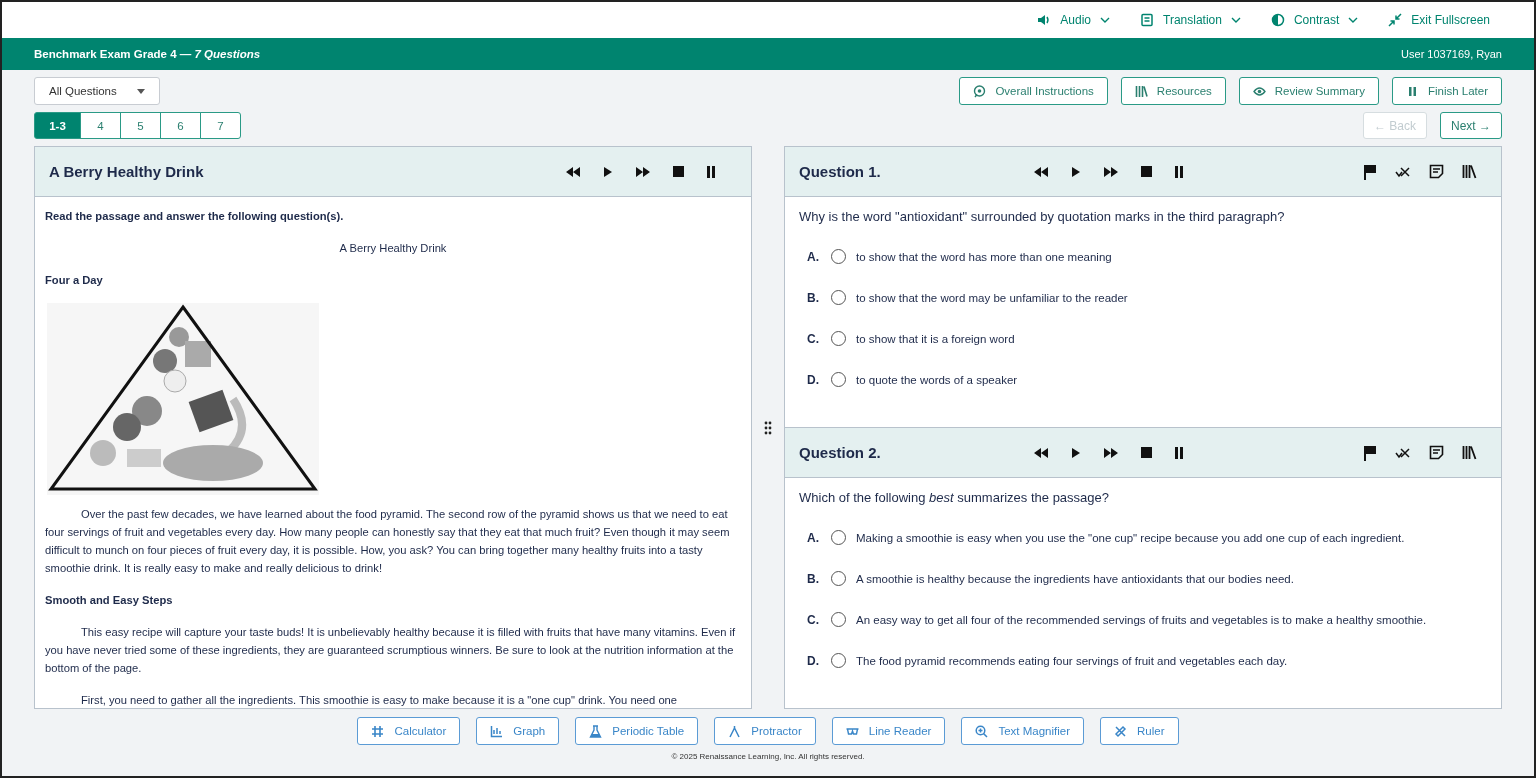 The height and width of the screenshot is (778, 1536). Describe the element at coordinates (147, 54) in the screenshot. I see `exam-title: Benchmark Exam Grade 4 — 7 Questions` at that location.